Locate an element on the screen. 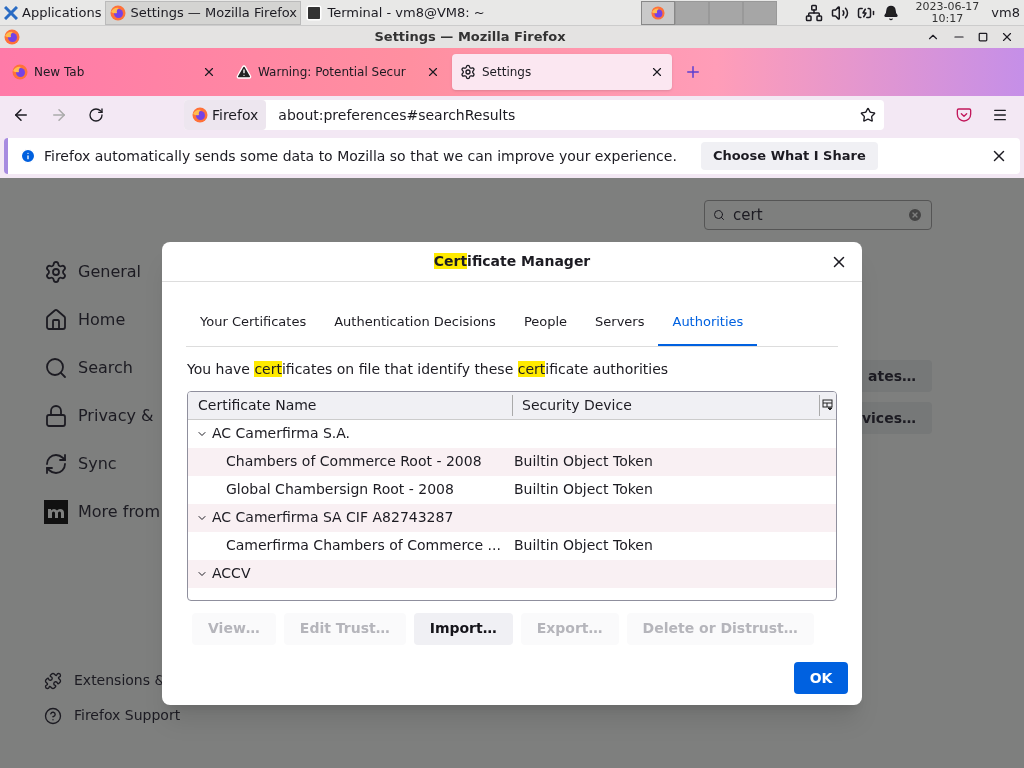 The width and height of the screenshot is (1024, 768). clear-icon is located at coordinates (915, 215).